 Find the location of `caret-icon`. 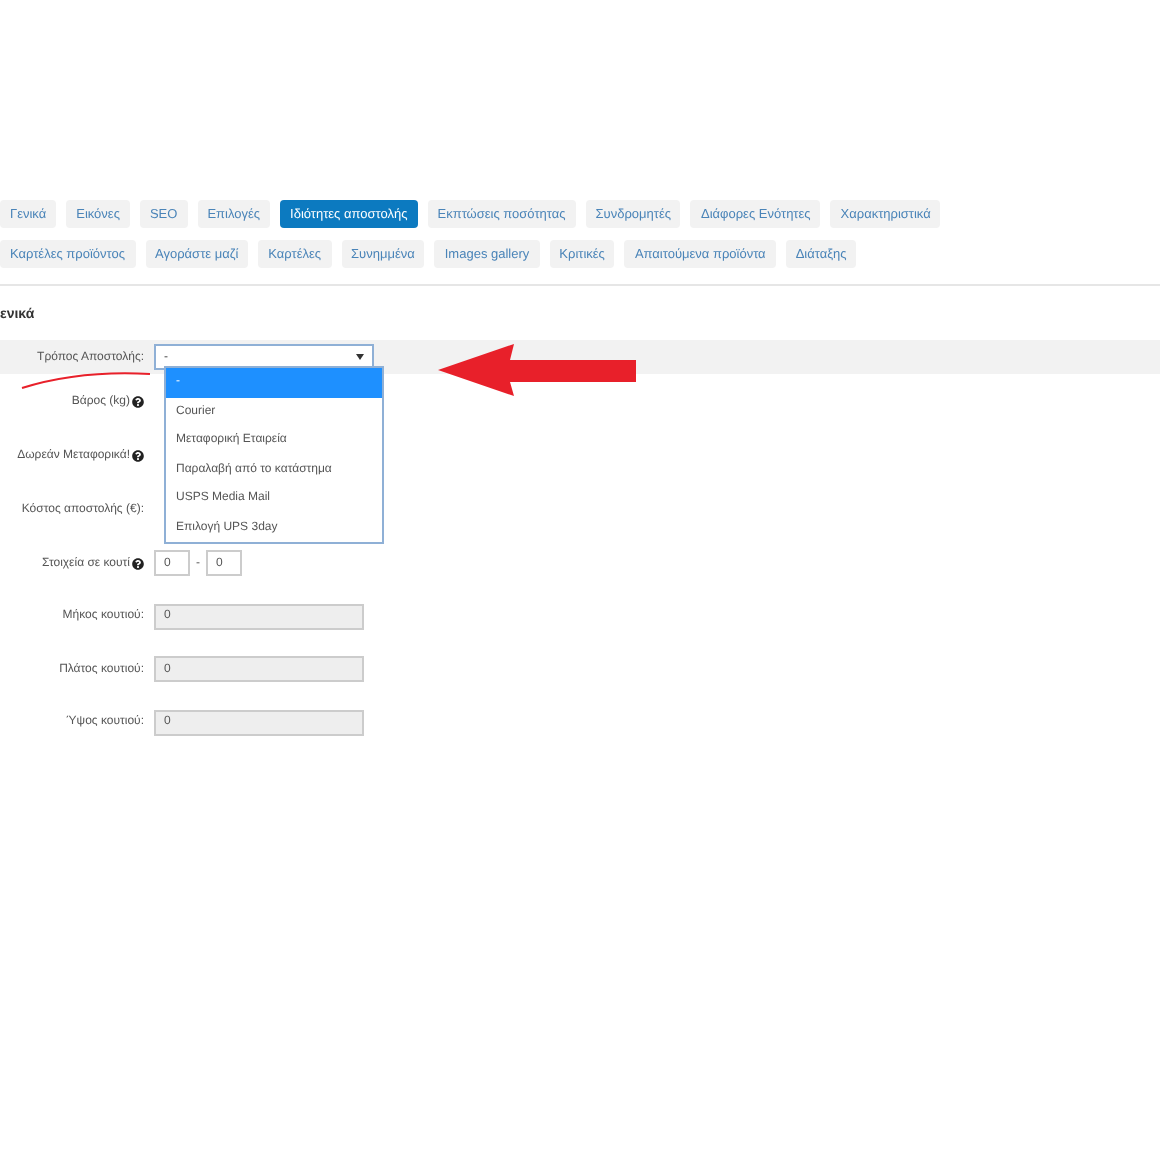

caret-icon is located at coordinates (360, 357).